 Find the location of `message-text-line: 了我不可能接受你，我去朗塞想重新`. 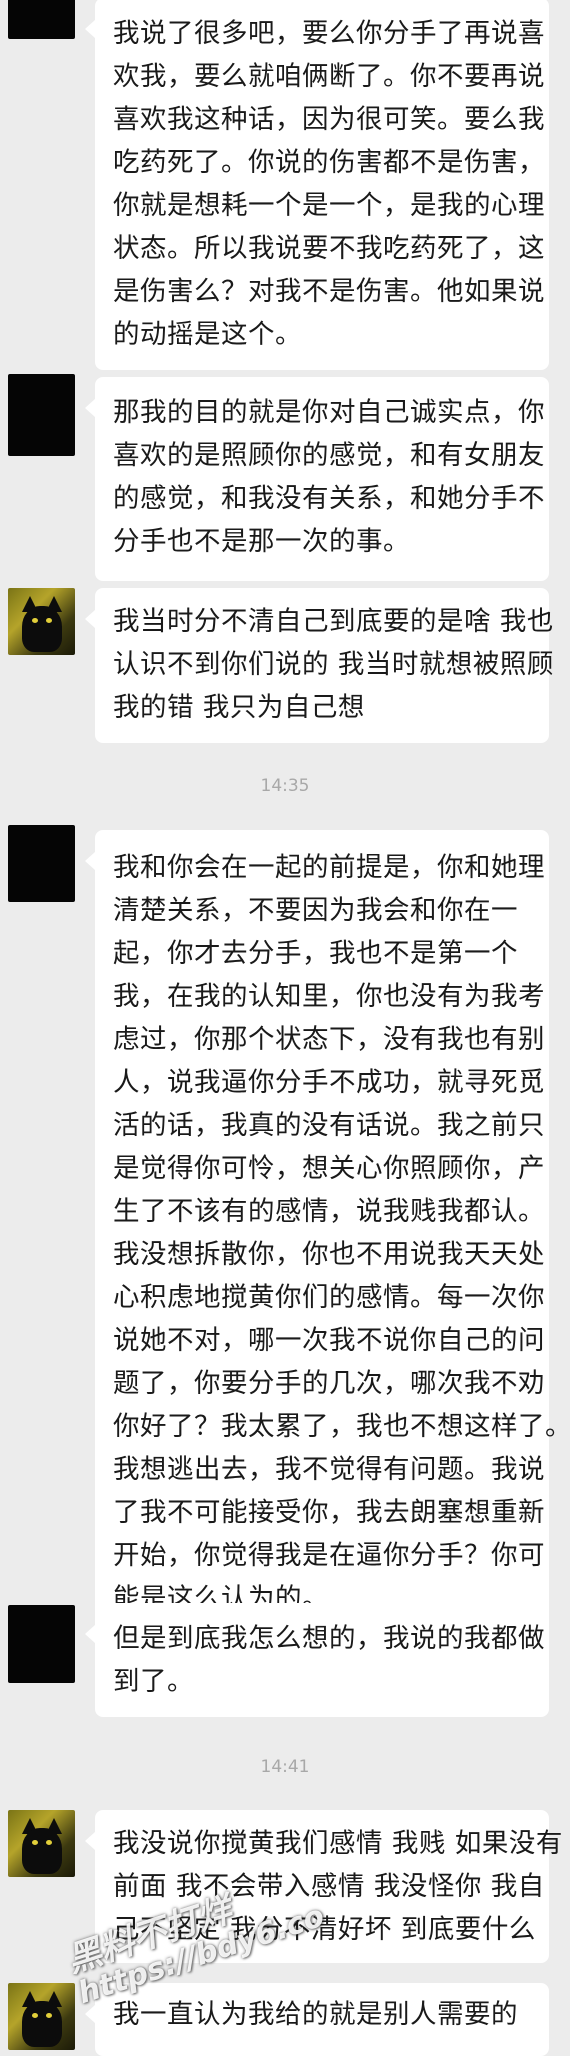

message-text-line: 了我不可能接受你，我去朗塞想重新 is located at coordinates (329, 1512).